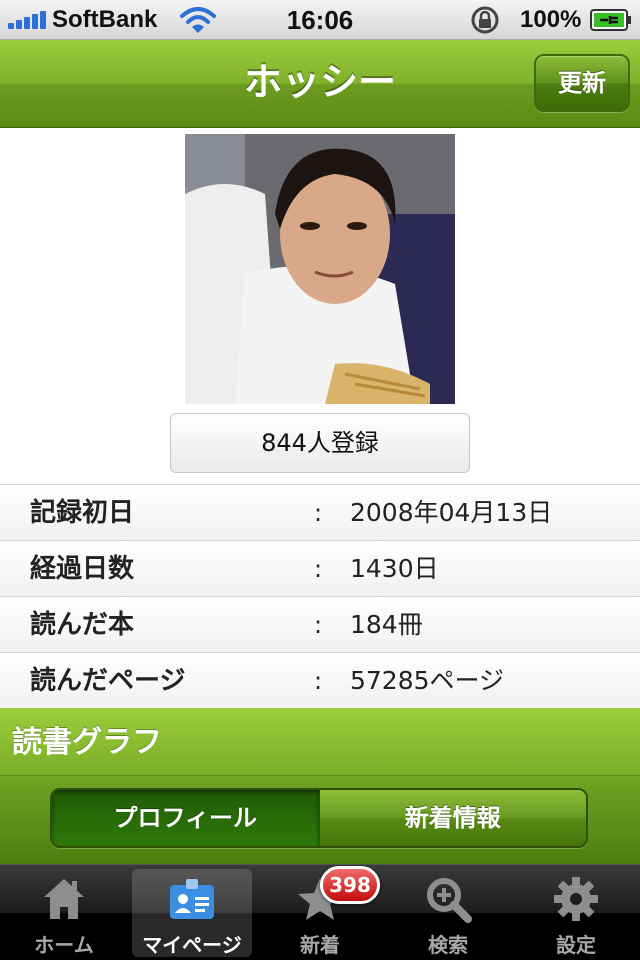 This screenshot has height=960, width=640. I want to click on stat-row-pages-read: 読んだページ : 57285ページ, so click(320, 681).